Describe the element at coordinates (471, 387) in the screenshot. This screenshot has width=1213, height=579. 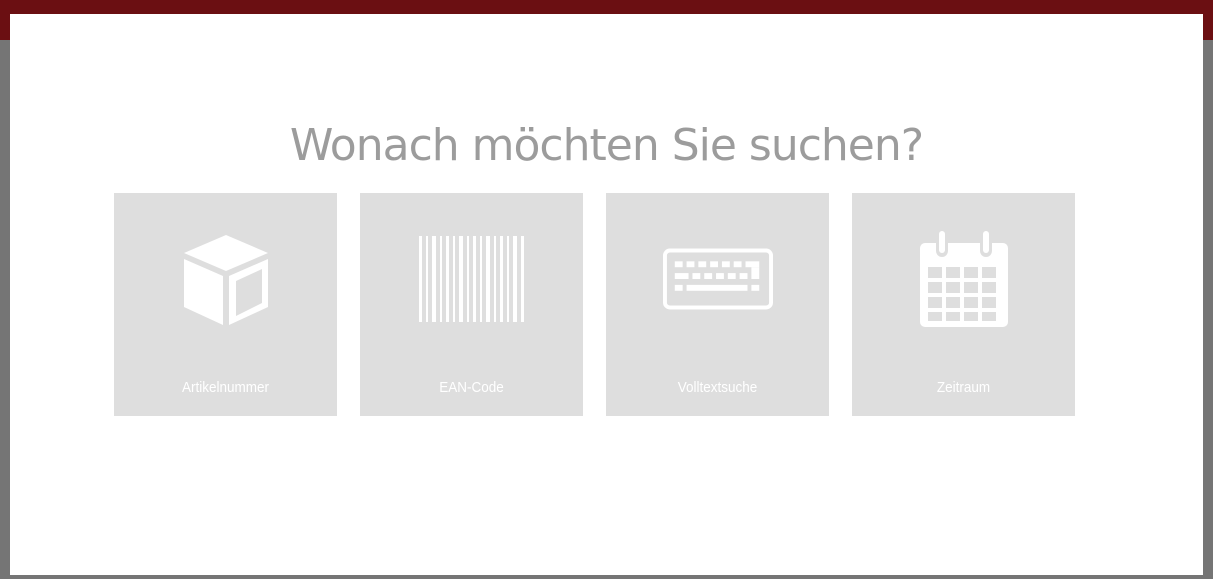
I see `option-label: EAN-Code` at that location.